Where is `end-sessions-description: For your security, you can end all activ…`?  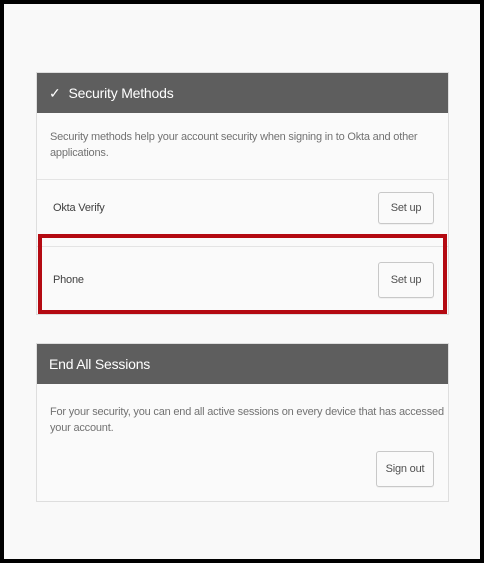
end-sessions-description: For your security, you can end all activ… is located at coordinates (247, 420).